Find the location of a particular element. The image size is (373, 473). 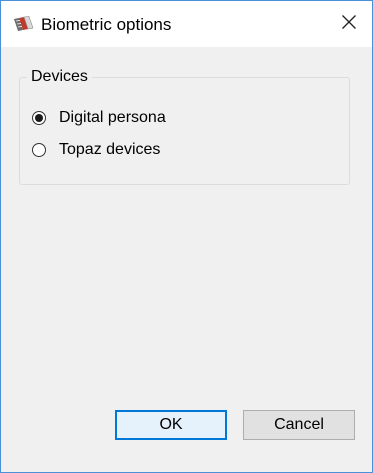

ok-button: OK is located at coordinates (171, 425).